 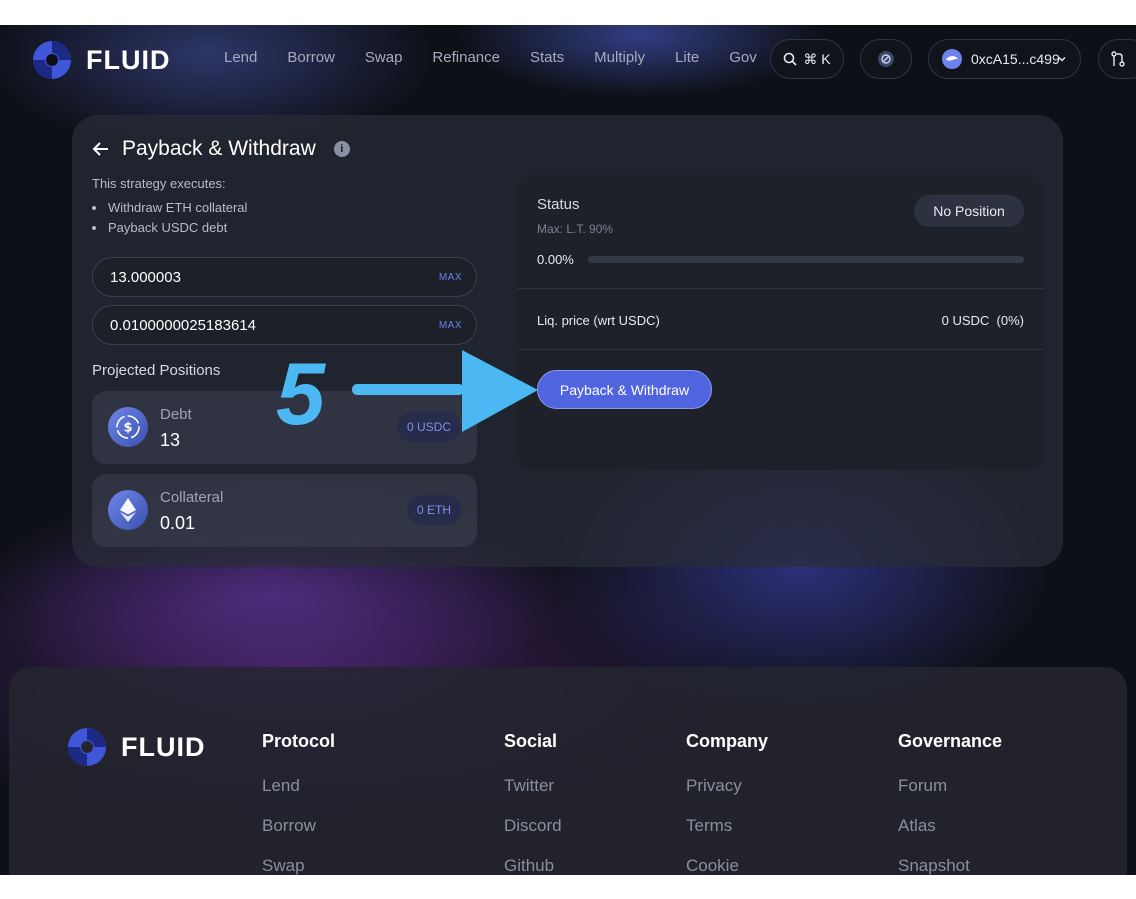 What do you see at coordinates (300, 393) in the screenshot?
I see `step-number-annotation: 5` at bounding box center [300, 393].